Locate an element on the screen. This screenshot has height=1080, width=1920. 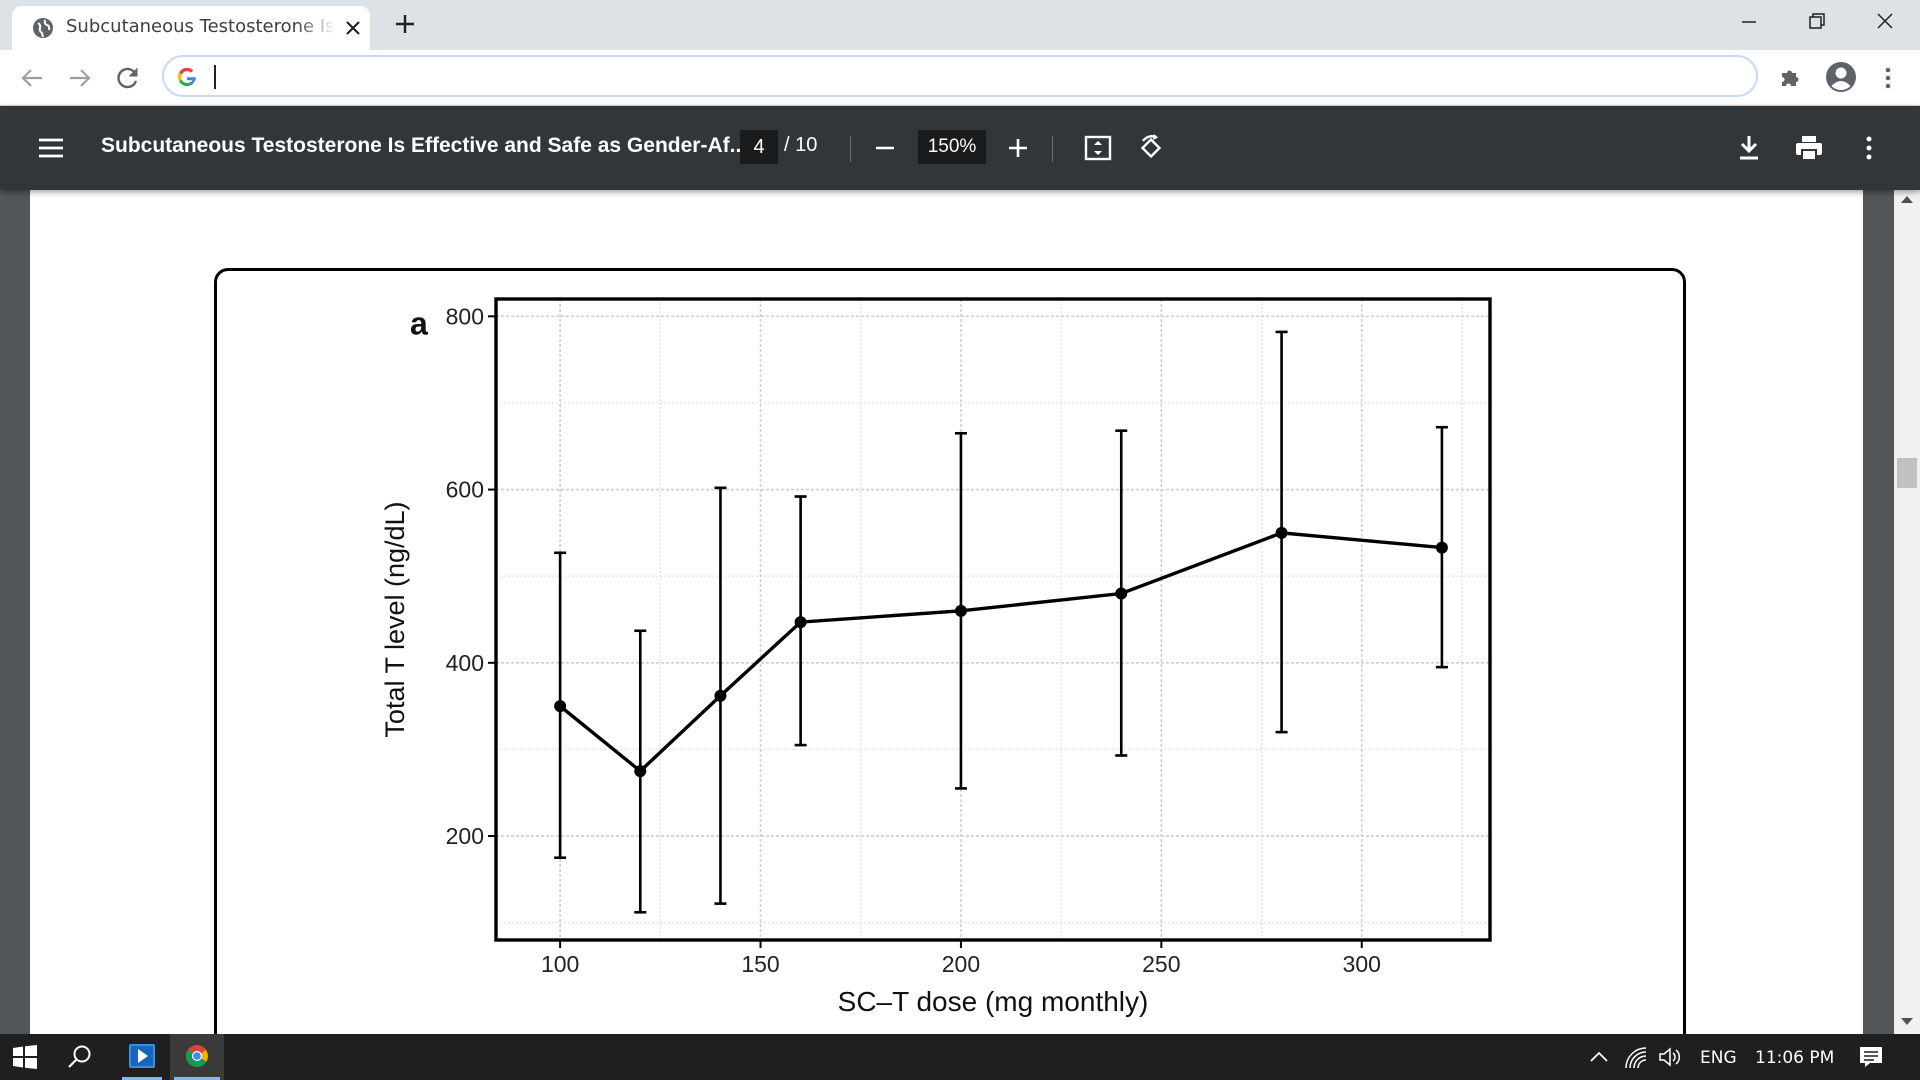
search-icon is located at coordinates (80, 1057).